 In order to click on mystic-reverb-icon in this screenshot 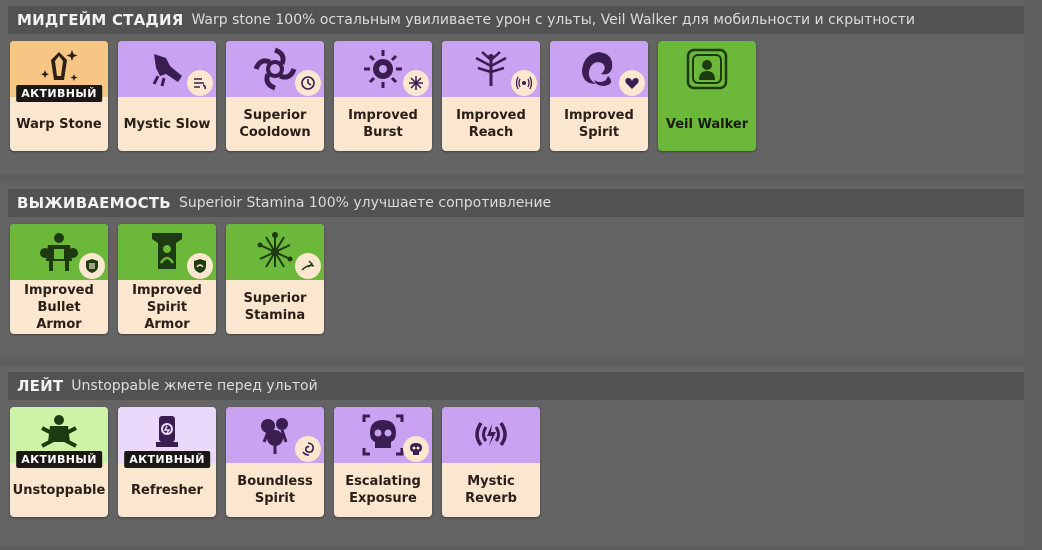, I will do `click(491, 434)`.